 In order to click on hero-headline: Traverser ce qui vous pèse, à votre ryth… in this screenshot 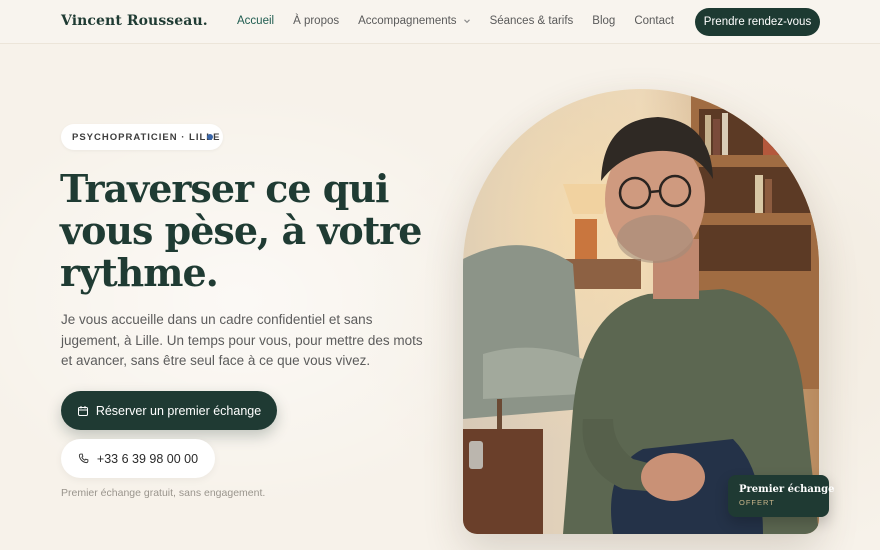, I will do `click(250, 231)`.